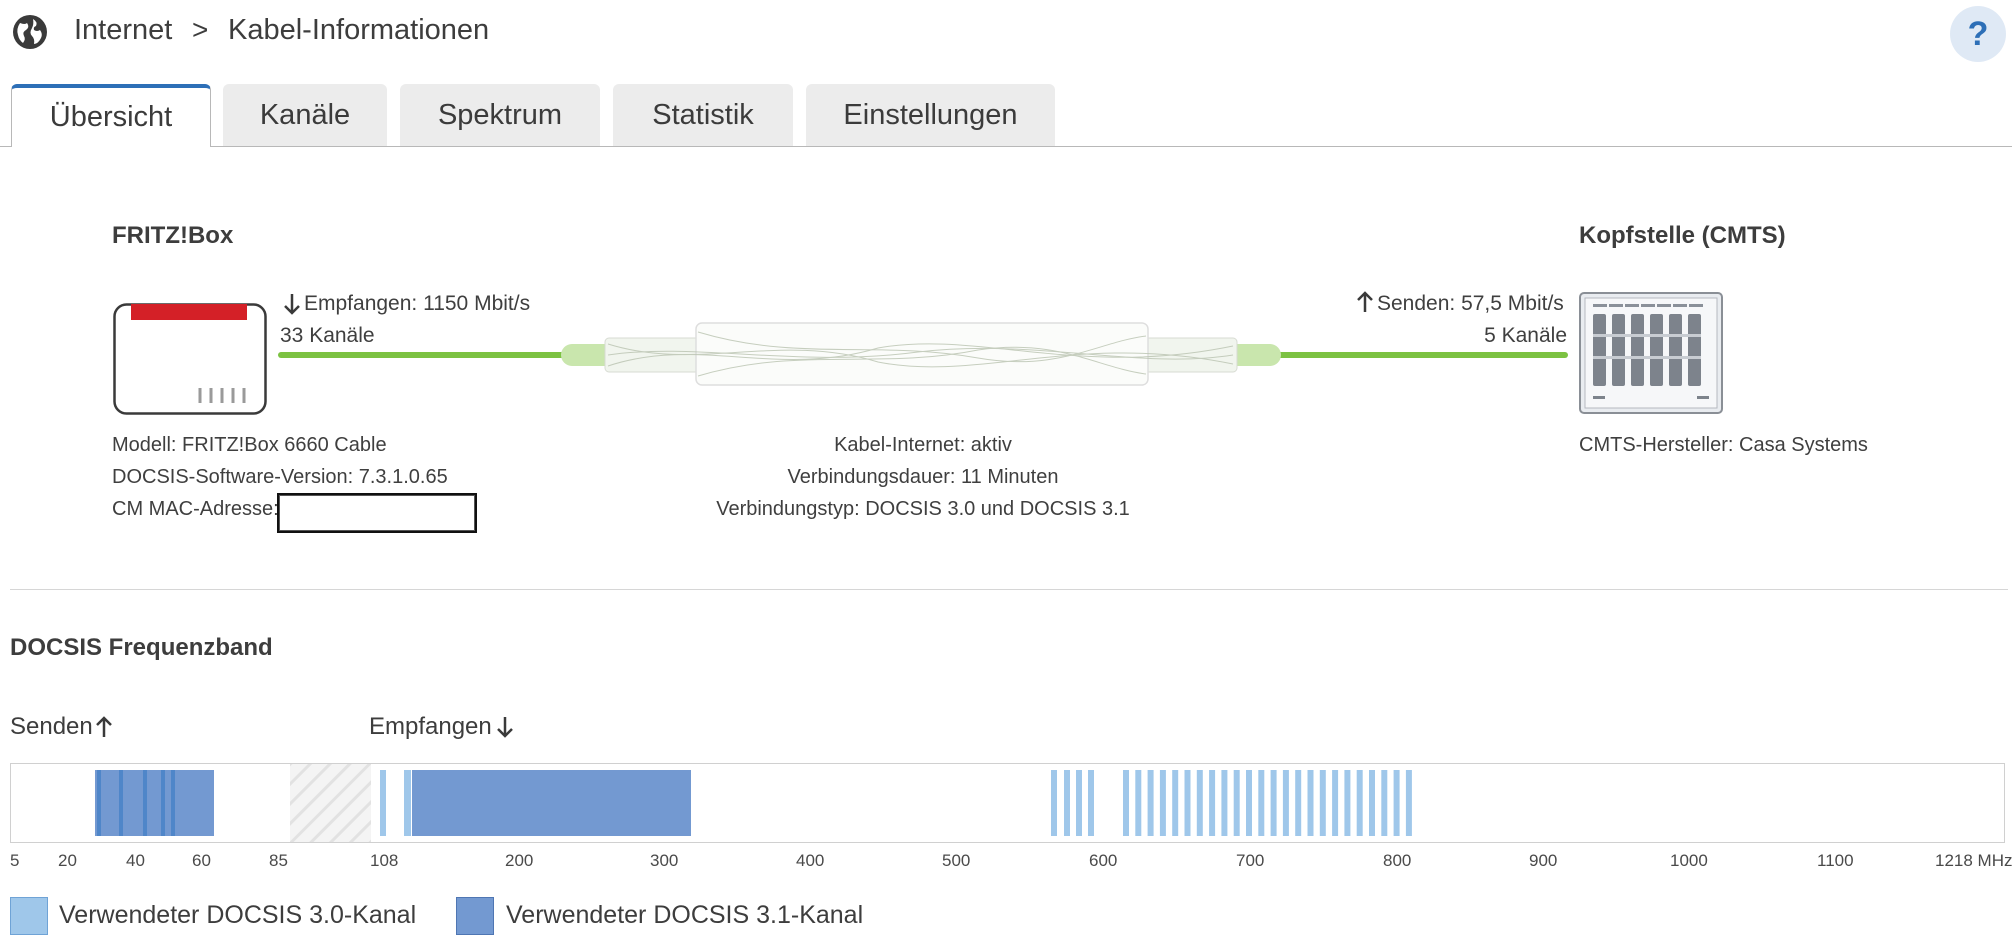 This screenshot has width=2012, height=942. I want to click on legend-label-docsis31: Verwendeter DOCSIS 3.1-Kanal, so click(685, 915).